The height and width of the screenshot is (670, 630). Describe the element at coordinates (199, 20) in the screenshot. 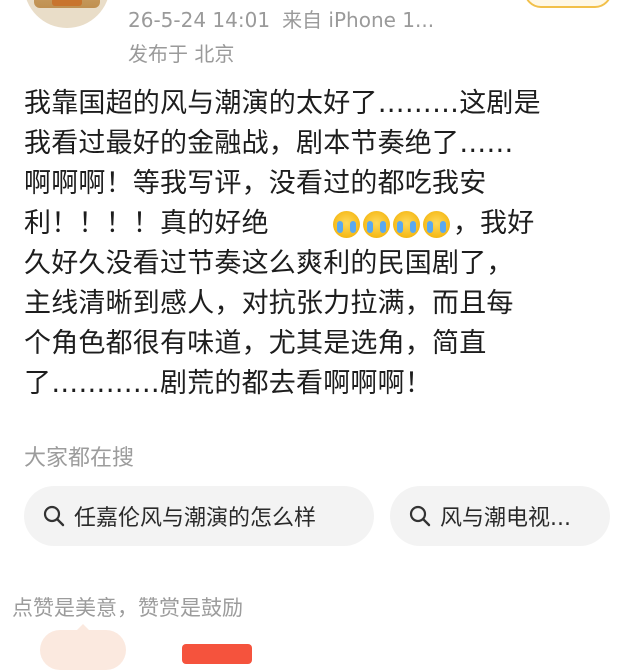

I see `post-timestamp: 26-5-24 14:01` at that location.